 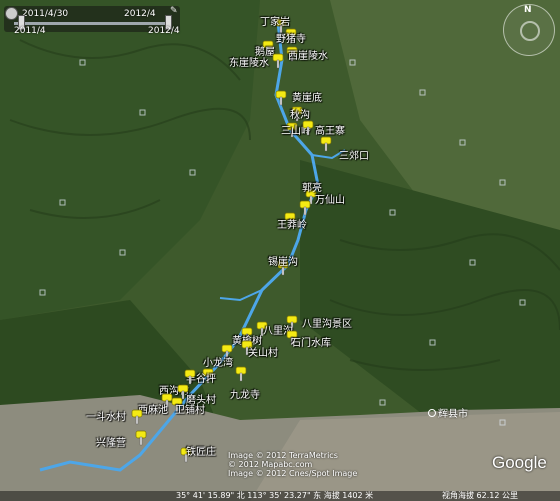 I want to click on placemark-label: 锡崖沟, so click(x=283, y=262).